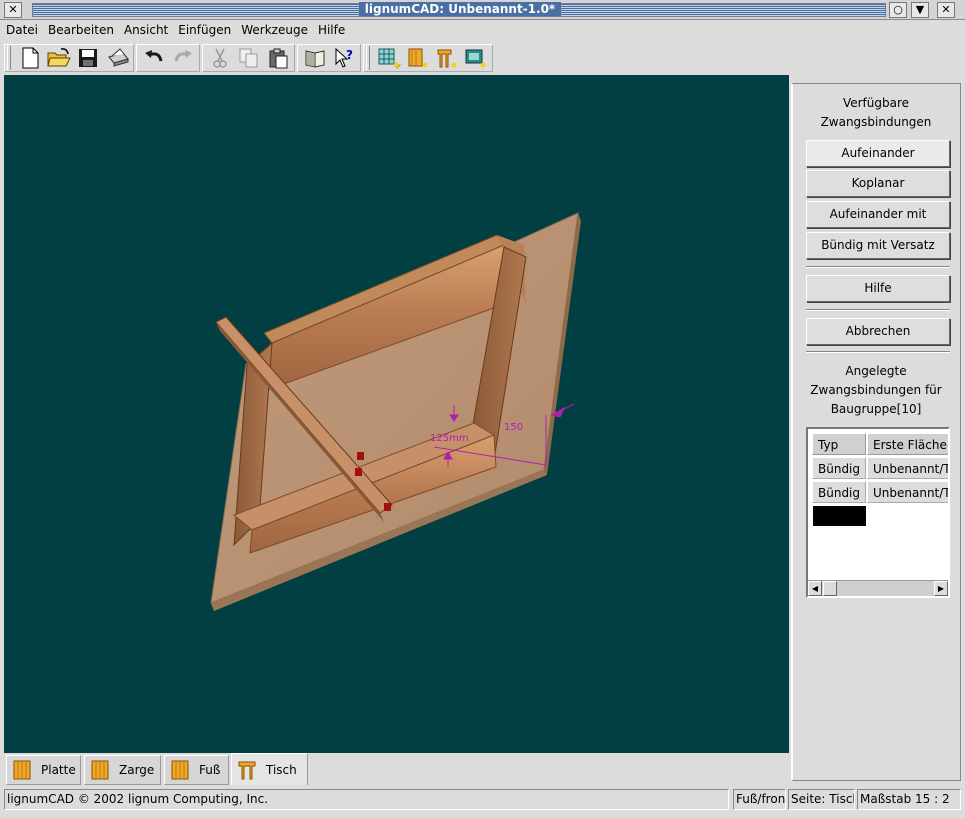 This screenshot has height=818, width=965. I want to click on menu-bearbeiten: Bearbeiten, so click(80, 29).